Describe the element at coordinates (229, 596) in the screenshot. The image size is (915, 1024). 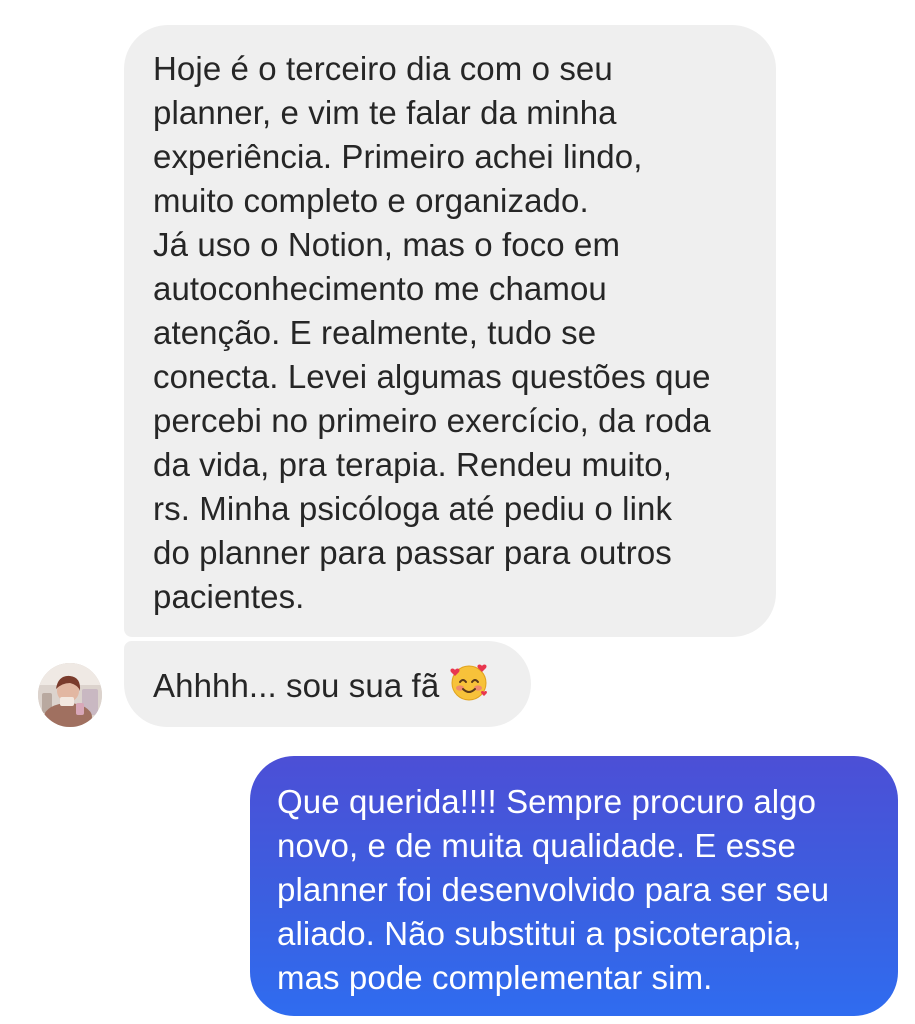
I see `message-line: pacientes.` at that location.